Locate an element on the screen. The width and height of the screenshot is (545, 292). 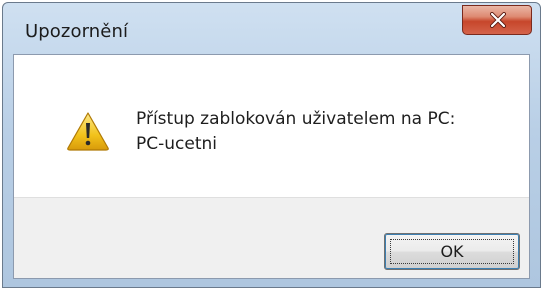
message-line-2: PC-ucetni is located at coordinates (176, 144).